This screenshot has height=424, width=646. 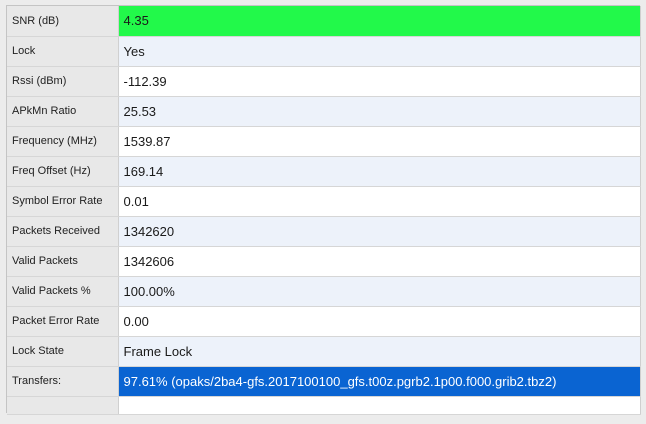 What do you see at coordinates (379, 291) in the screenshot?
I see `value-valid-packets-percent: 100.00%` at bounding box center [379, 291].